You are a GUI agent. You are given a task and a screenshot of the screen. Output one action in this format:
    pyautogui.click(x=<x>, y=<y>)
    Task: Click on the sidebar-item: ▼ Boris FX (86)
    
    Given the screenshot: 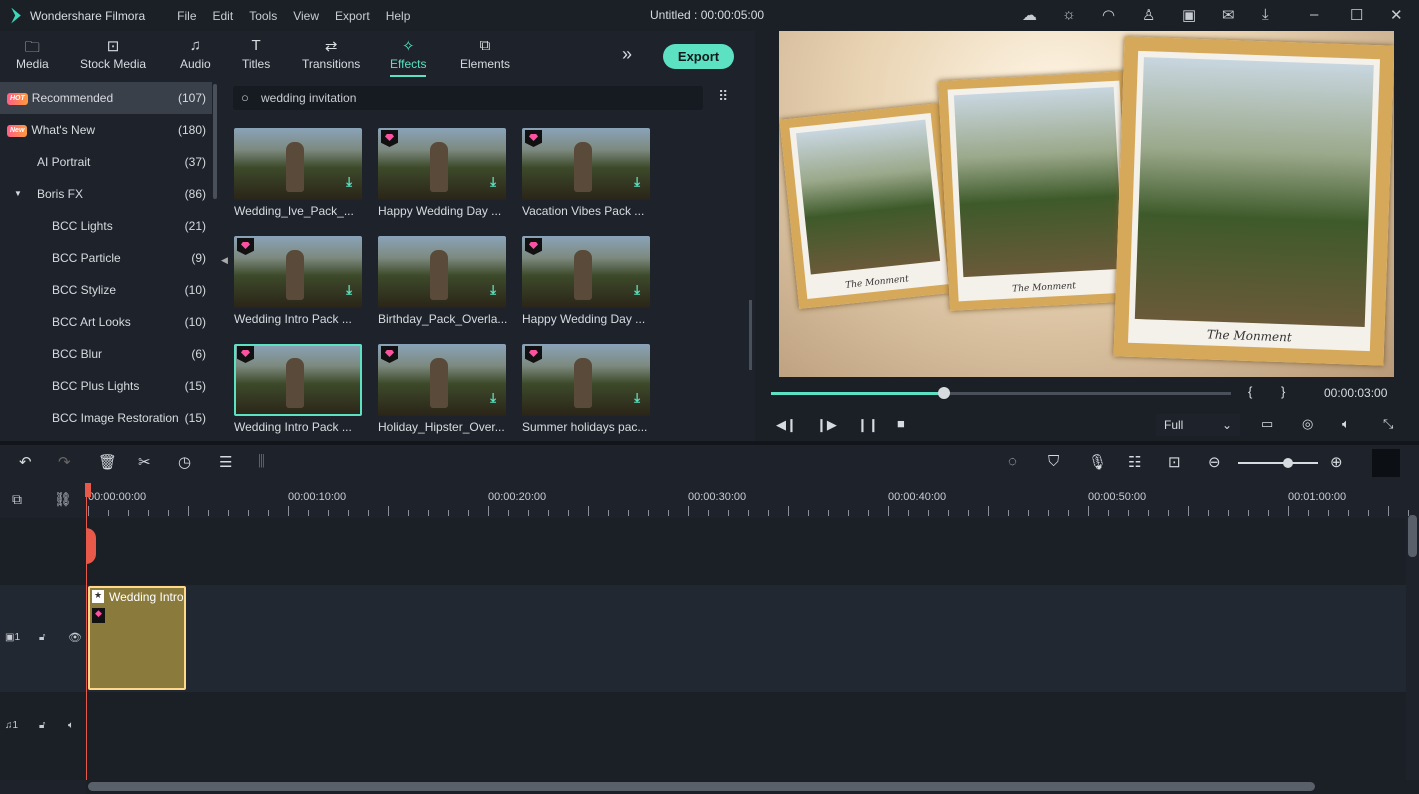 What is the action you would take?
    pyautogui.click(x=106, y=194)
    